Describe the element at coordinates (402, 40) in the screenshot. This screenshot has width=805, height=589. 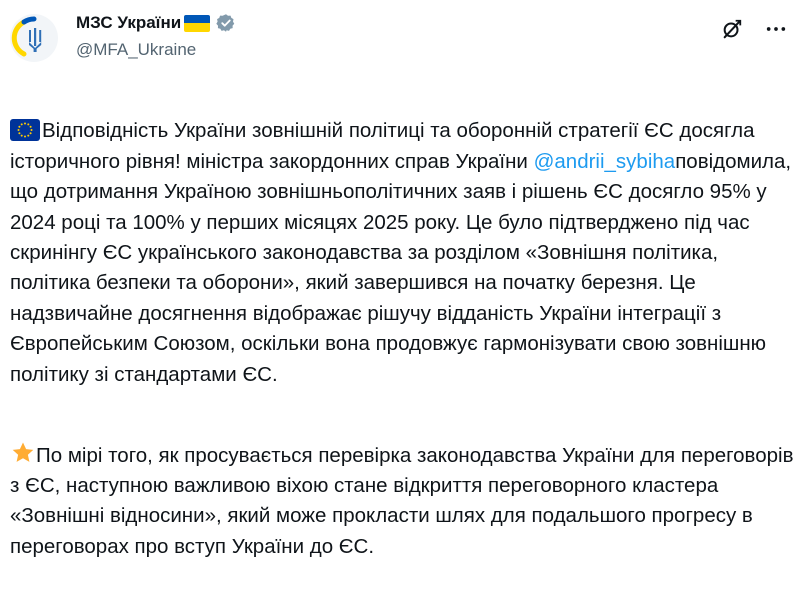
I see `post-header: МЗС України @MFA_Ukraine` at that location.